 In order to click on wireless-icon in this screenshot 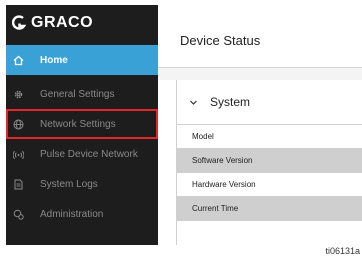, I will do `click(18, 154)`.